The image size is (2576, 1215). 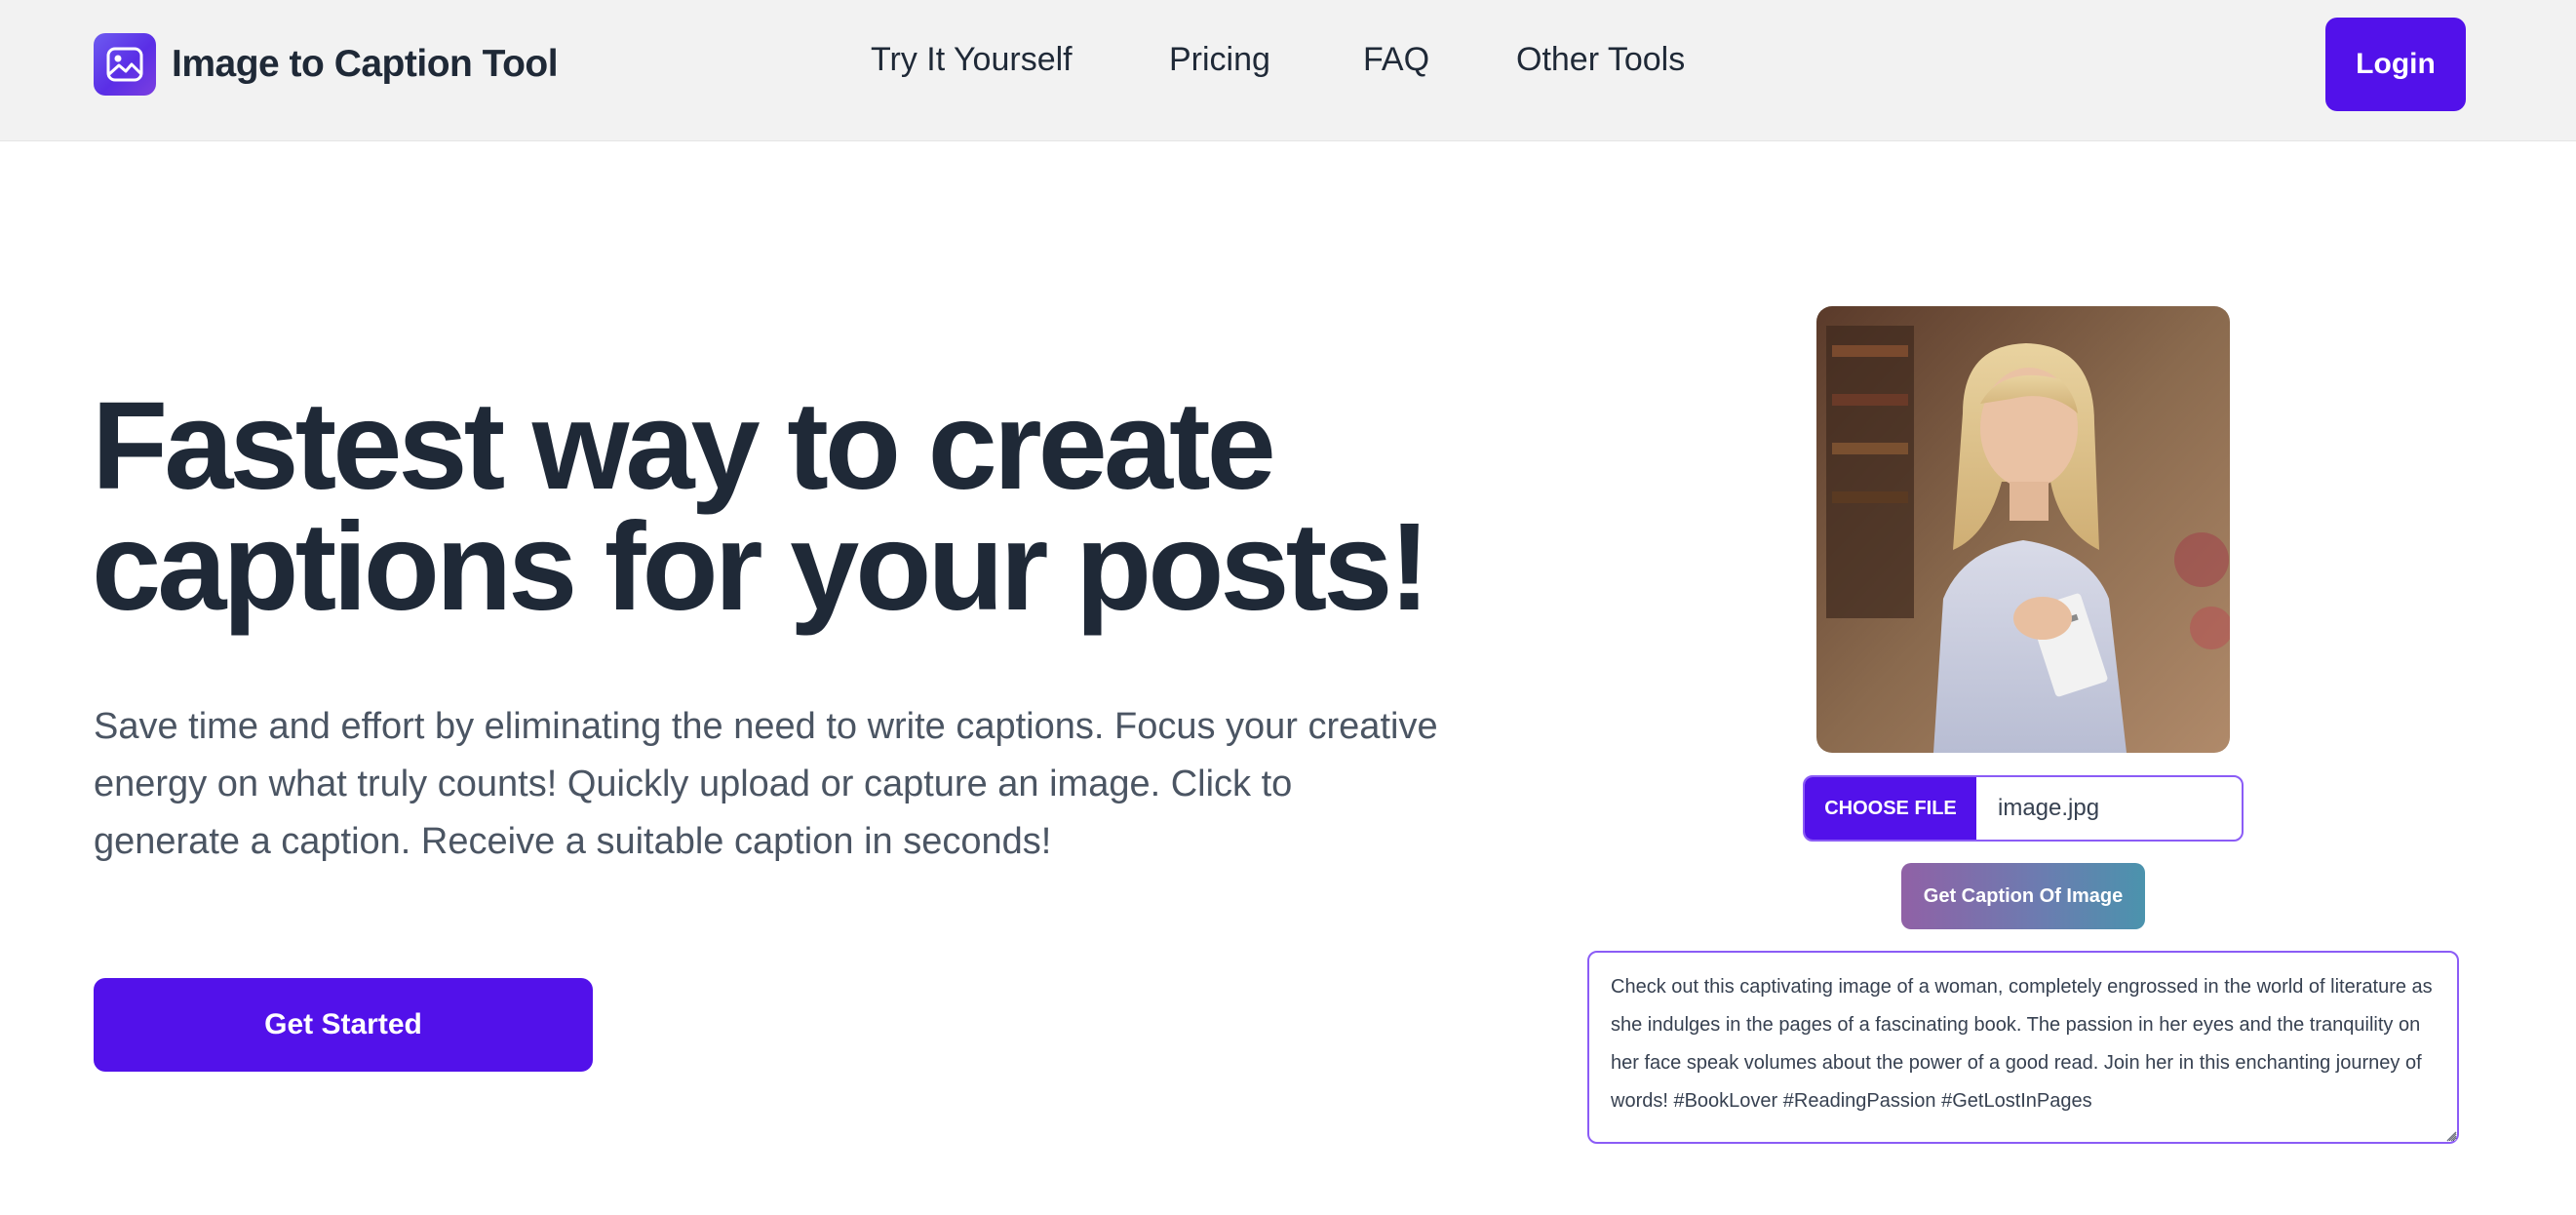 I want to click on selected-file-name: image.jpg, so click(x=2049, y=808).